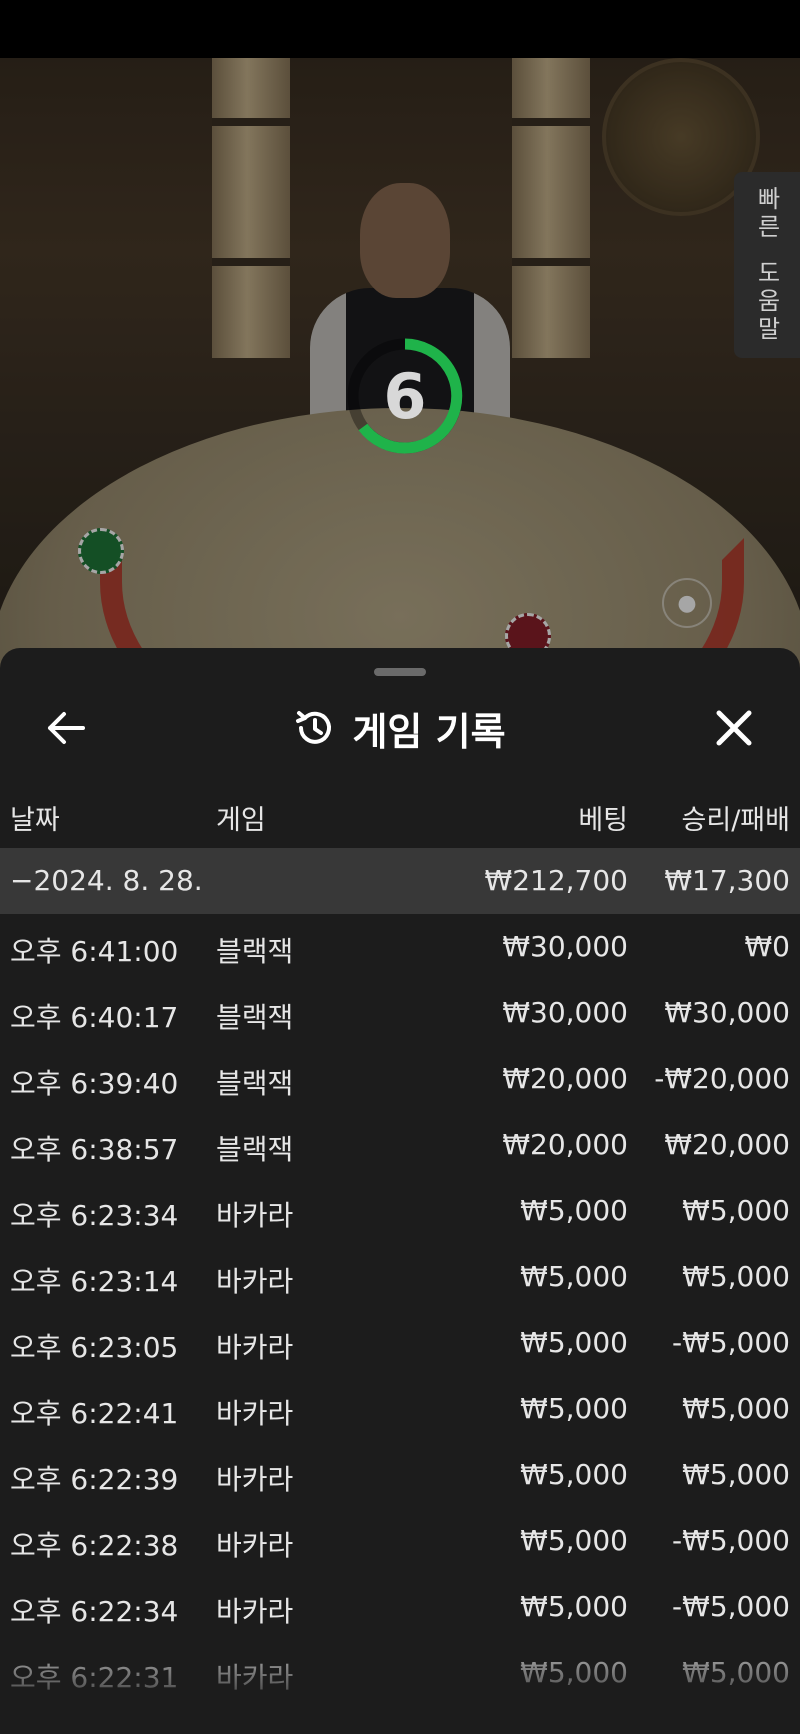 This screenshot has height=1734, width=800. Describe the element at coordinates (400, 1145) in the screenshot. I see `table-row: 오후 6:38:57 블랙잭 ₩20,000 ₩20,000` at that location.